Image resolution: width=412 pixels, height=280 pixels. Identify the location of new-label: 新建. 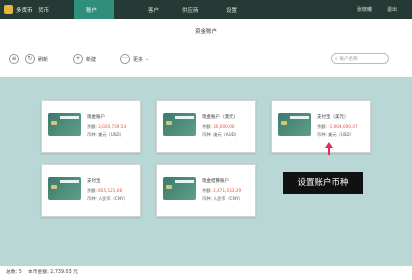
(91, 59).